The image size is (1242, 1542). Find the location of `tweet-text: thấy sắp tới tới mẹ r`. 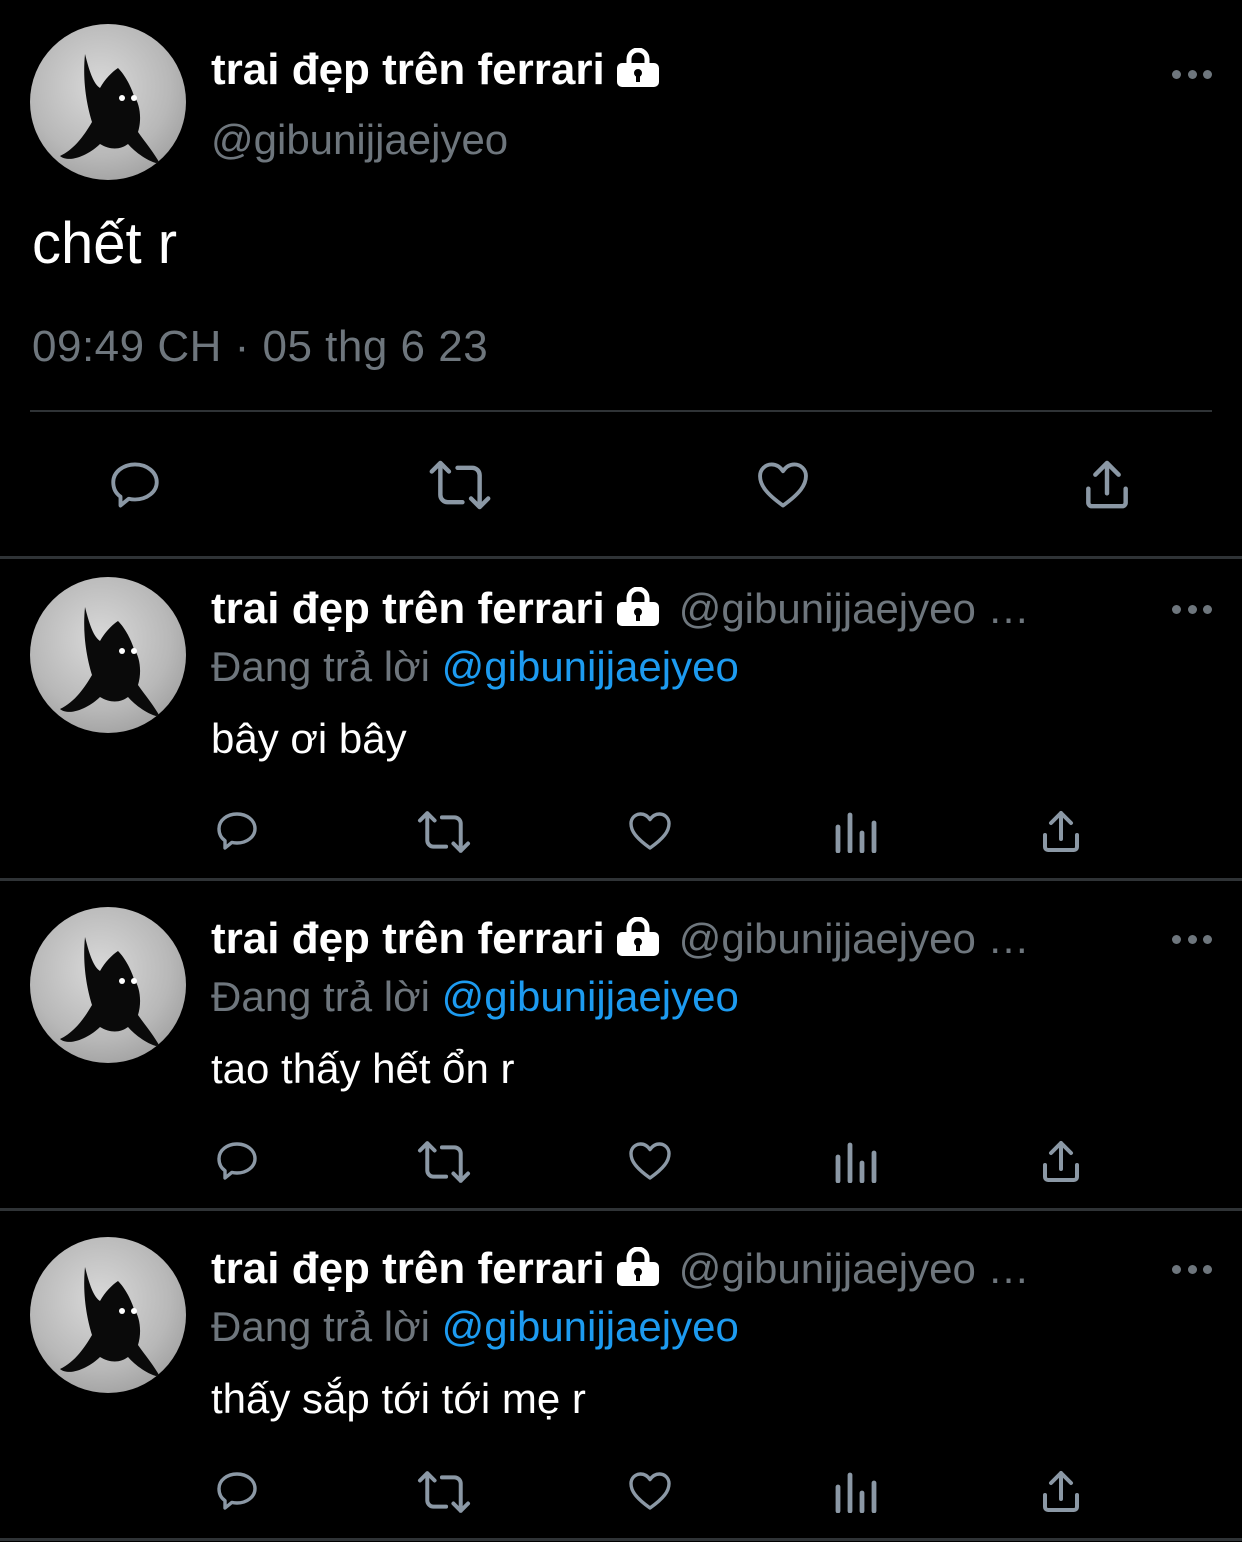

tweet-text: thấy sắp tới tới mẹ r is located at coordinates (398, 1398).